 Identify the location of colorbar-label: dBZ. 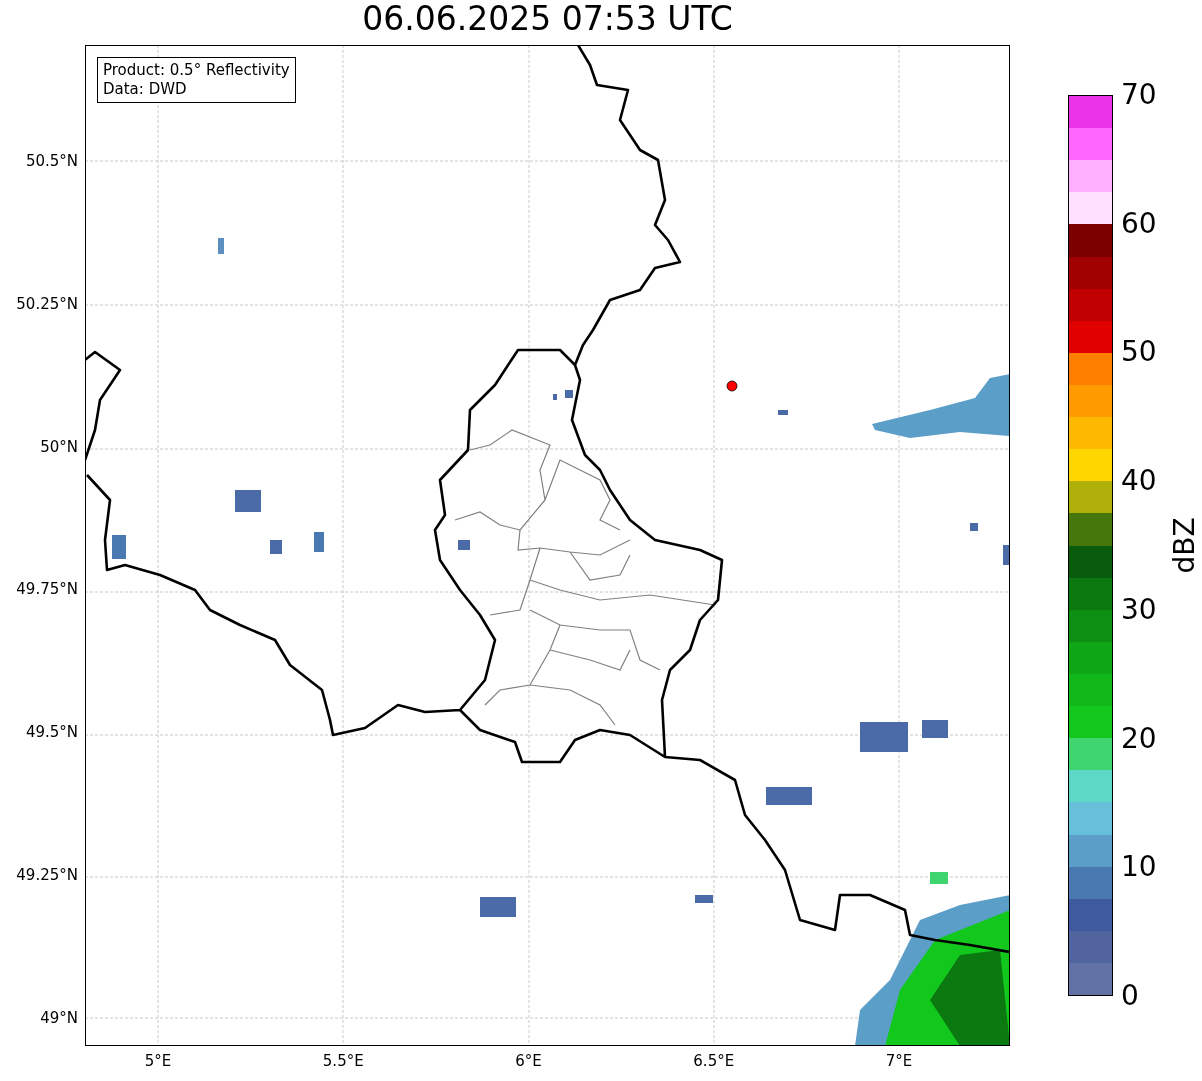
(1184, 545).